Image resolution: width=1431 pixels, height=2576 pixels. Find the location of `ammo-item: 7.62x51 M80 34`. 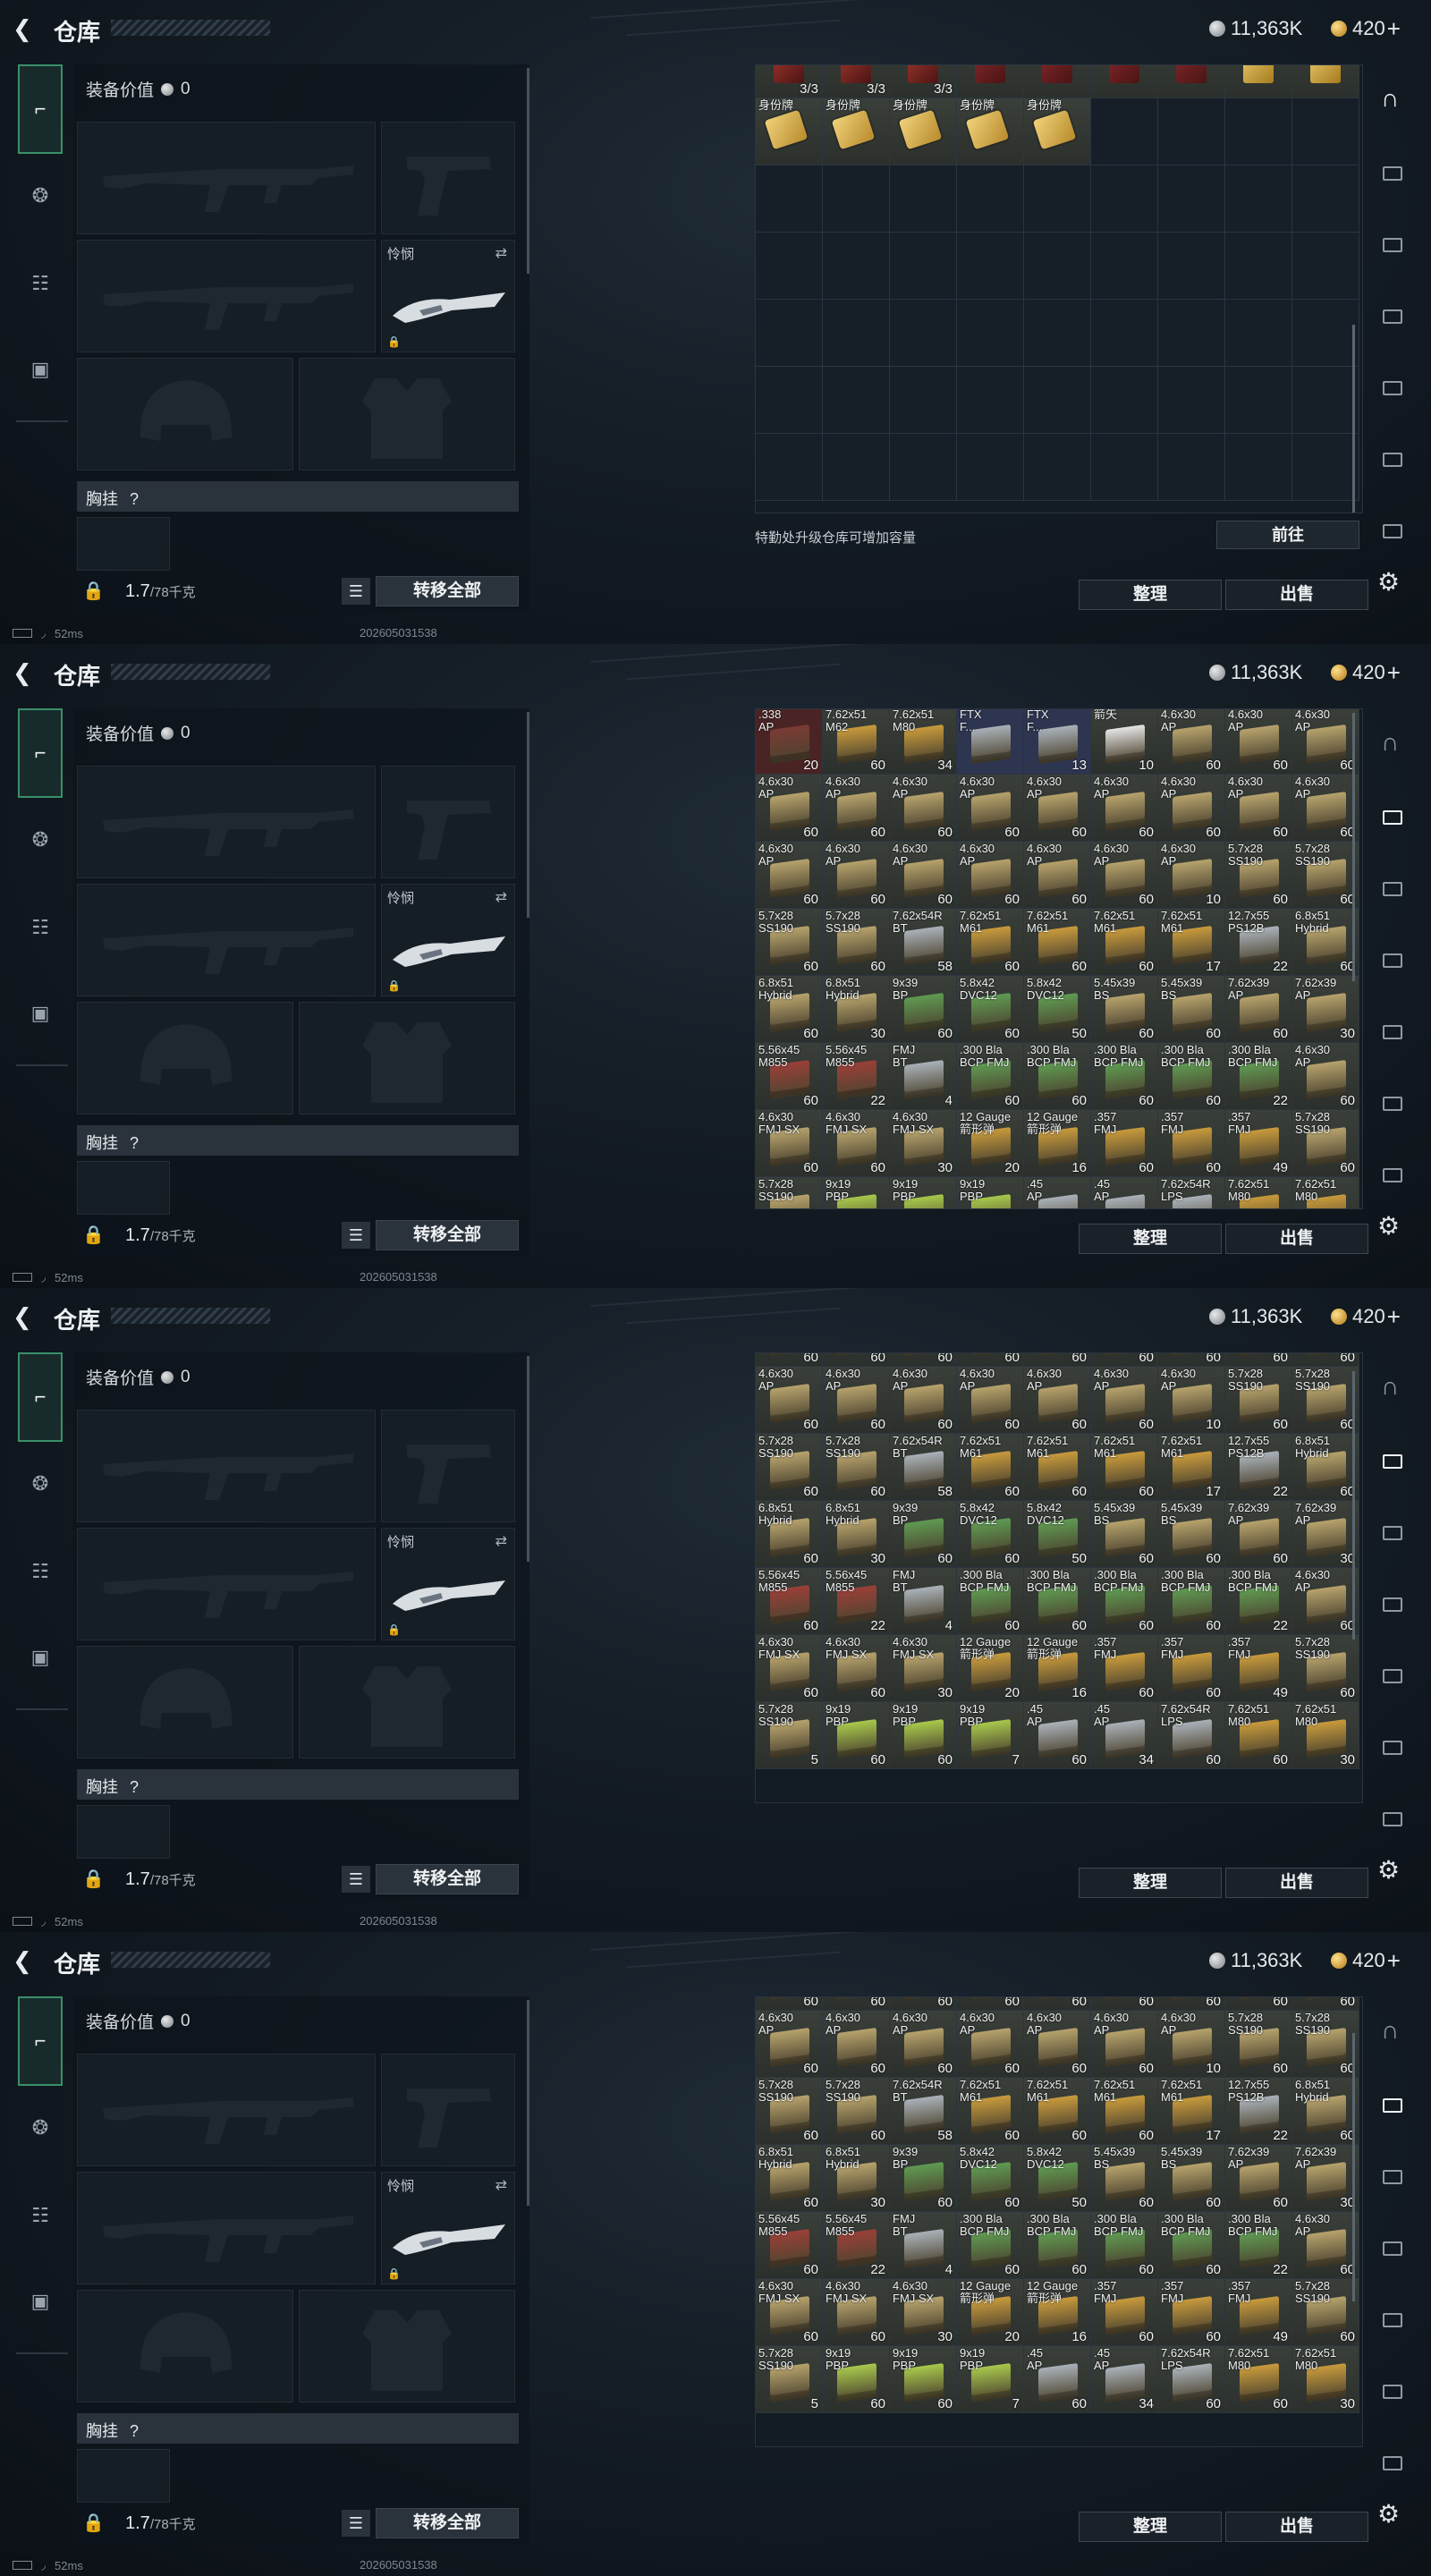

ammo-item: 7.62x51 M80 34 is located at coordinates (923, 742).